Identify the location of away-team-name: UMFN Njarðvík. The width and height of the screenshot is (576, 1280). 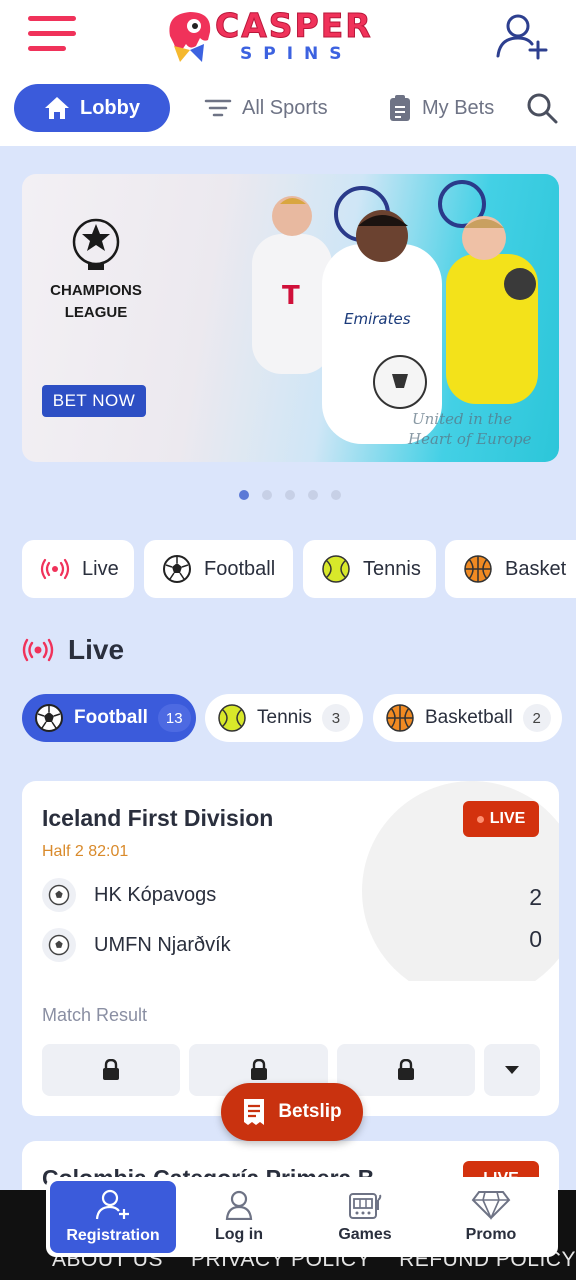
(162, 944).